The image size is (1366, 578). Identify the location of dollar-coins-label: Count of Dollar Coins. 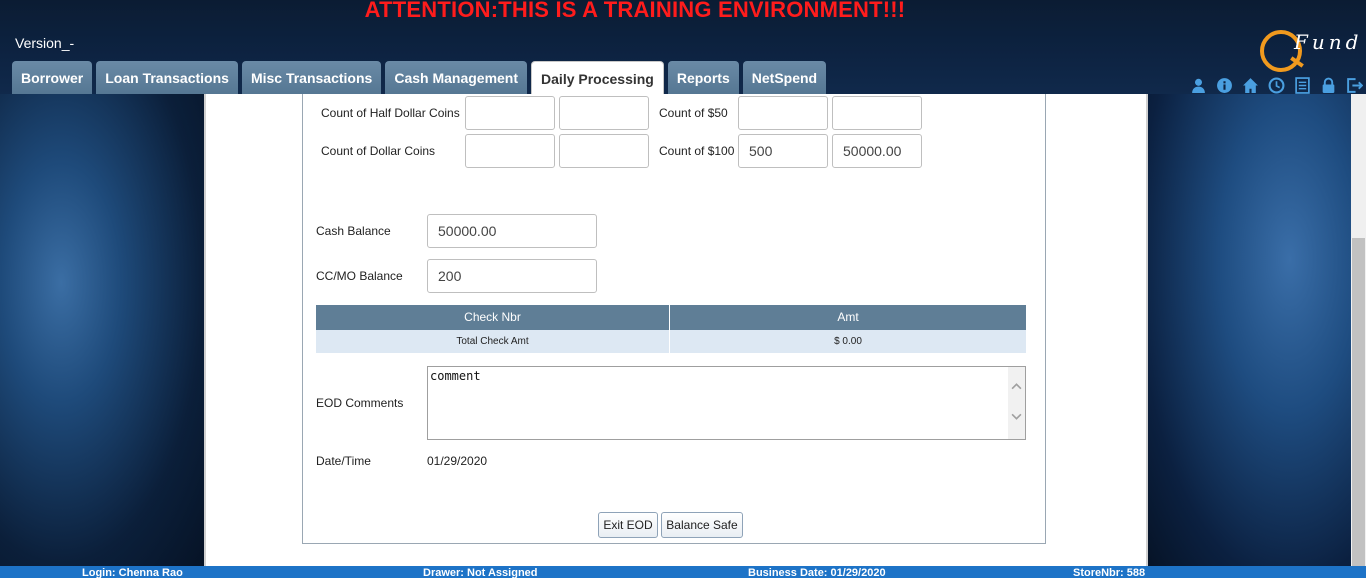
(378, 151).